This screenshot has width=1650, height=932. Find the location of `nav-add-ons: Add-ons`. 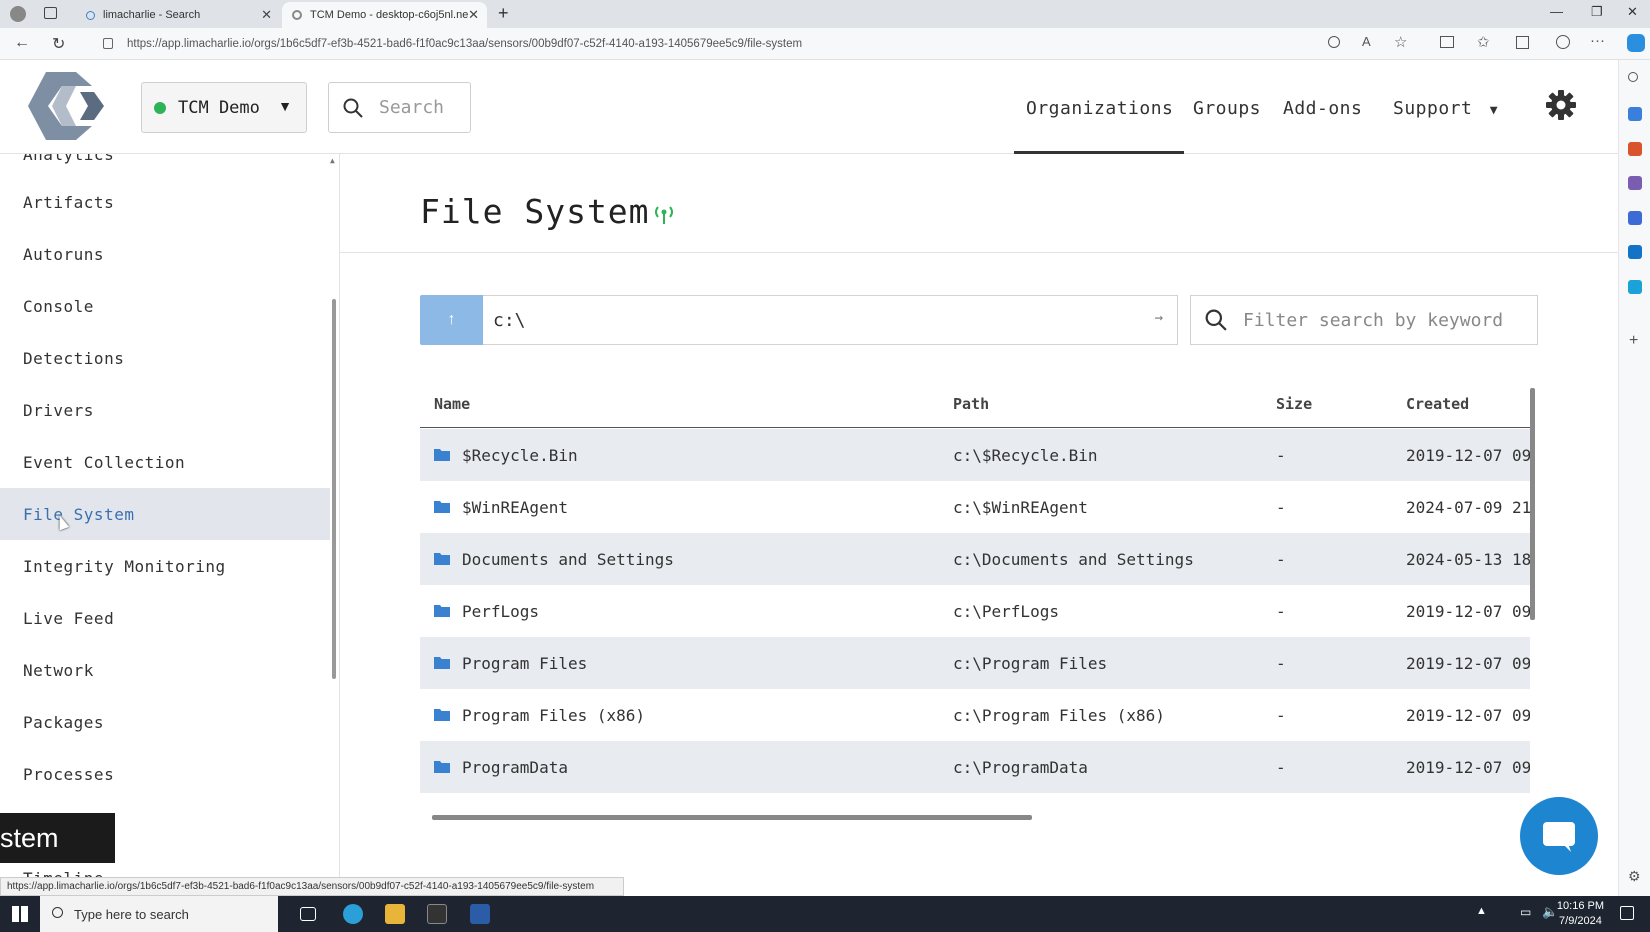

nav-add-ons: Add-ons is located at coordinates (1322, 108).